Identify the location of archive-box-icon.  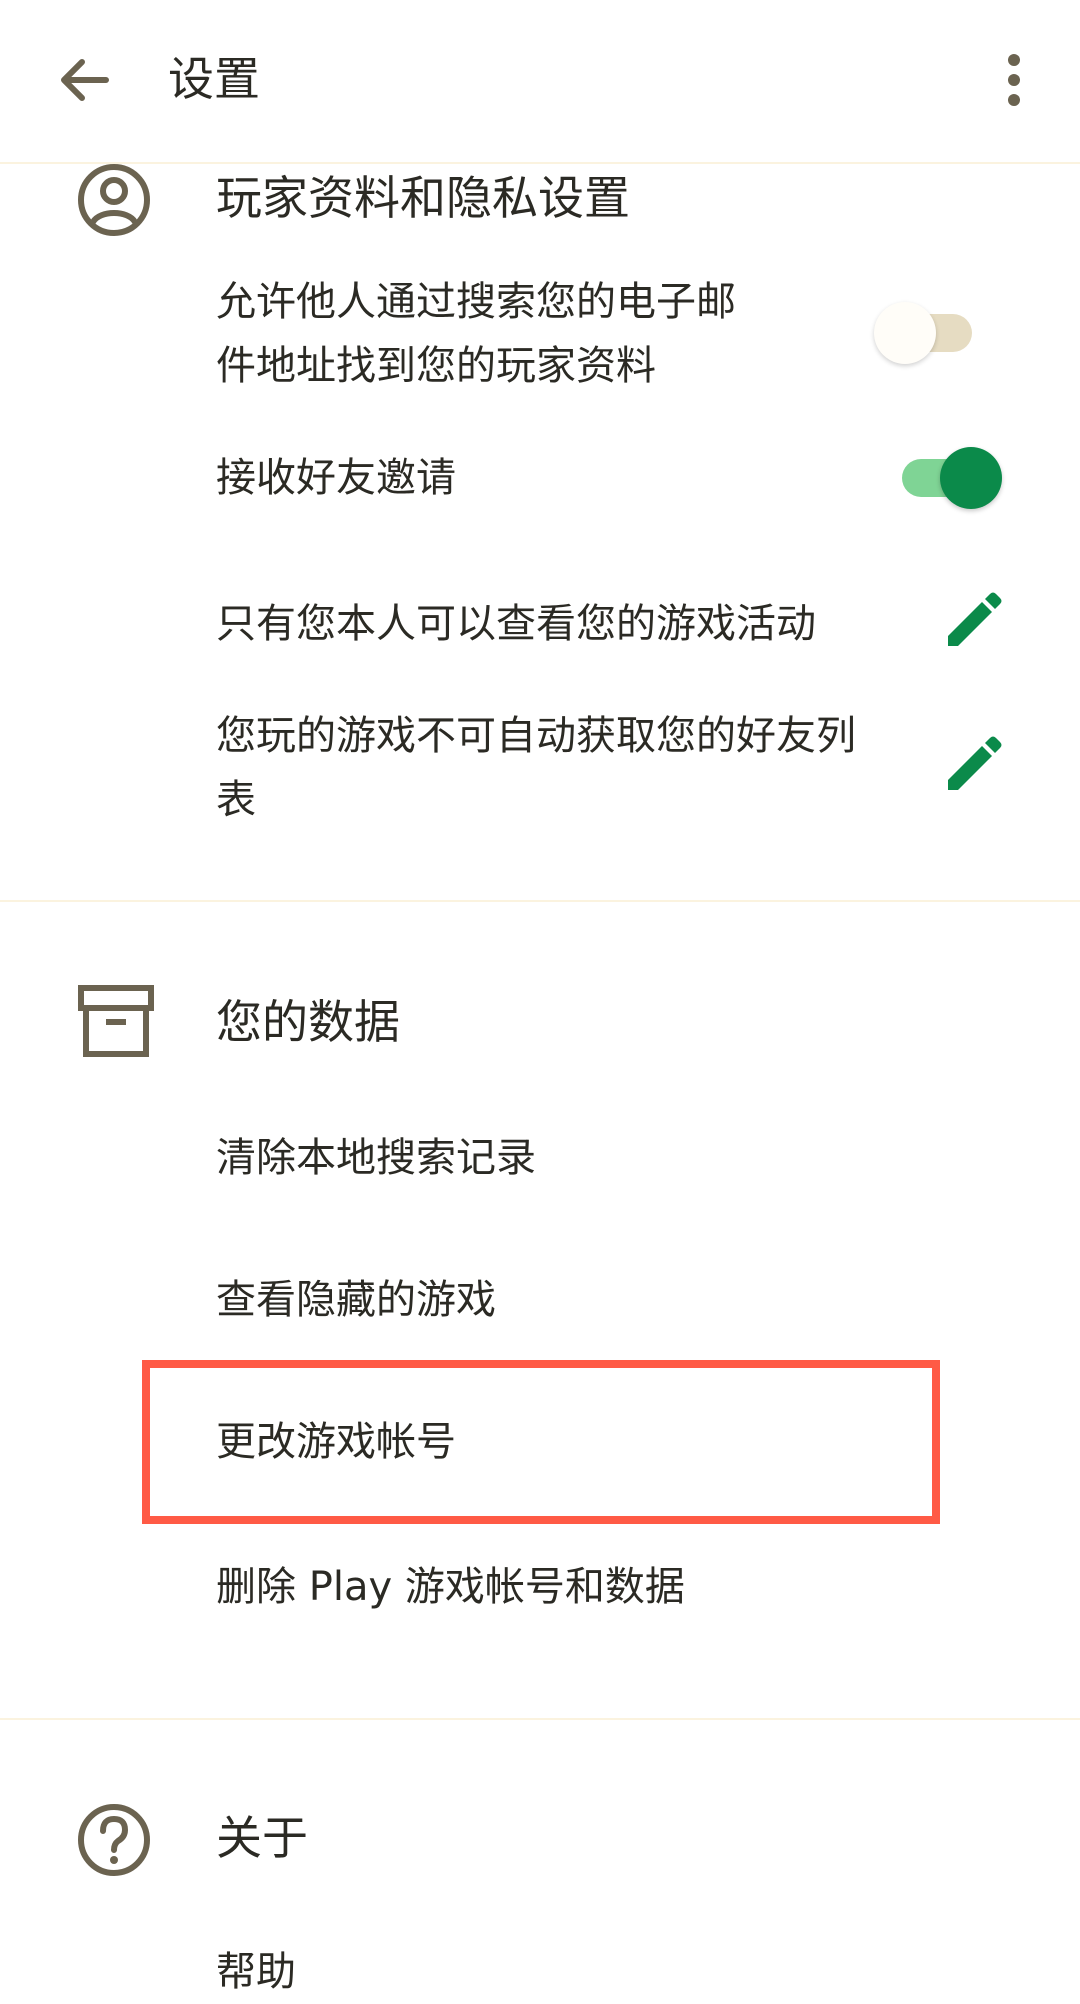
(116, 1021).